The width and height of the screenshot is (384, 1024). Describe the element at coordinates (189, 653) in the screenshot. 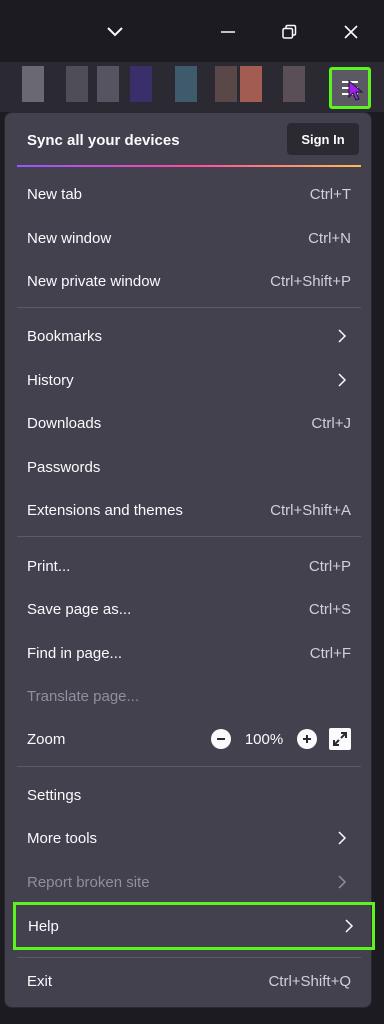

I see `menu-item-find-in-page: Find in page... Ctrl+F` at that location.